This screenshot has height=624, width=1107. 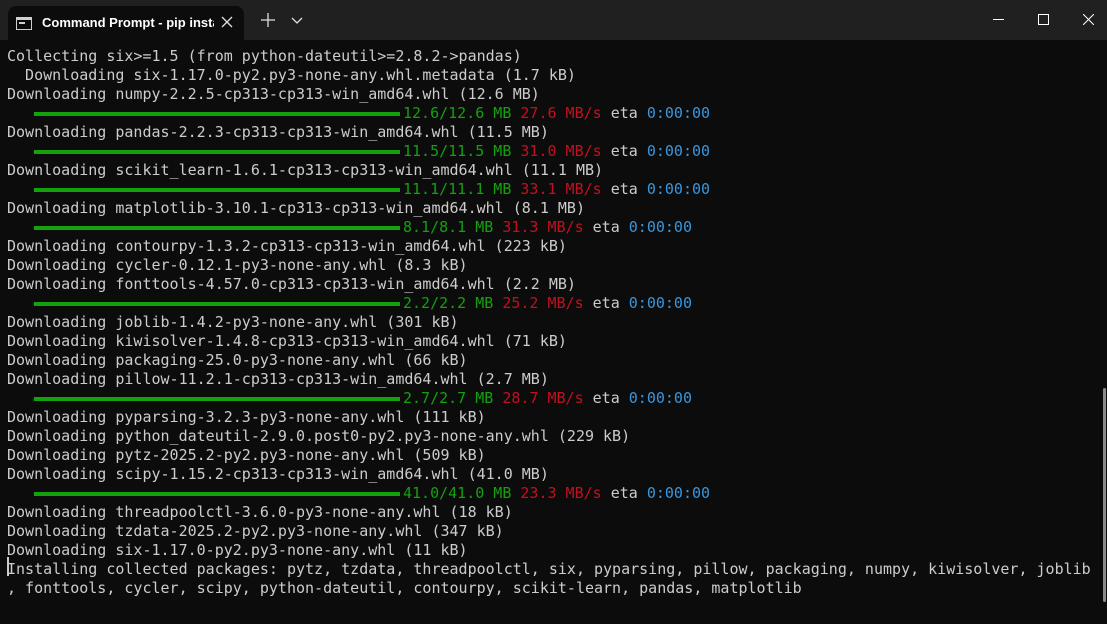 What do you see at coordinates (457, 151) in the screenshot?
I see `progress-size: 11.5/11.5 MB` at bounding box center [457, 151].